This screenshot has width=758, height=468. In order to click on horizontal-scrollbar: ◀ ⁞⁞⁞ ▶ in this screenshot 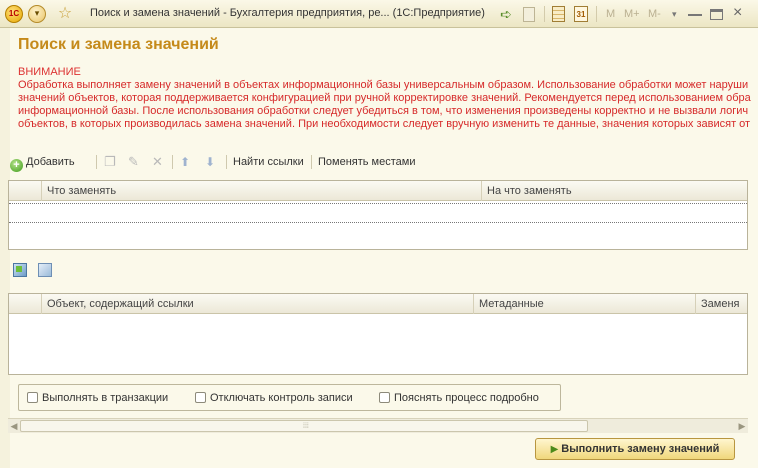, I will do `click(378, 425)`.